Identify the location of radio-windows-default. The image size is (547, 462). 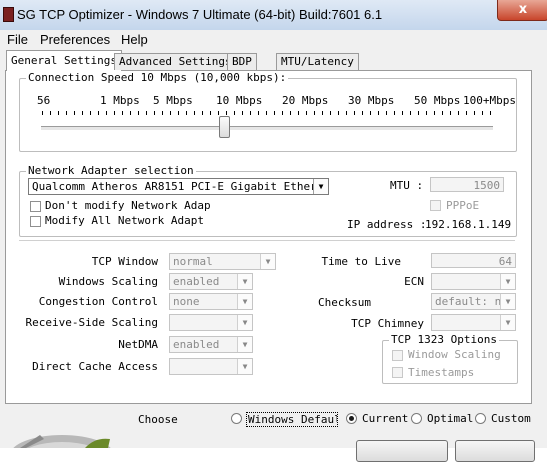
(236, 418).